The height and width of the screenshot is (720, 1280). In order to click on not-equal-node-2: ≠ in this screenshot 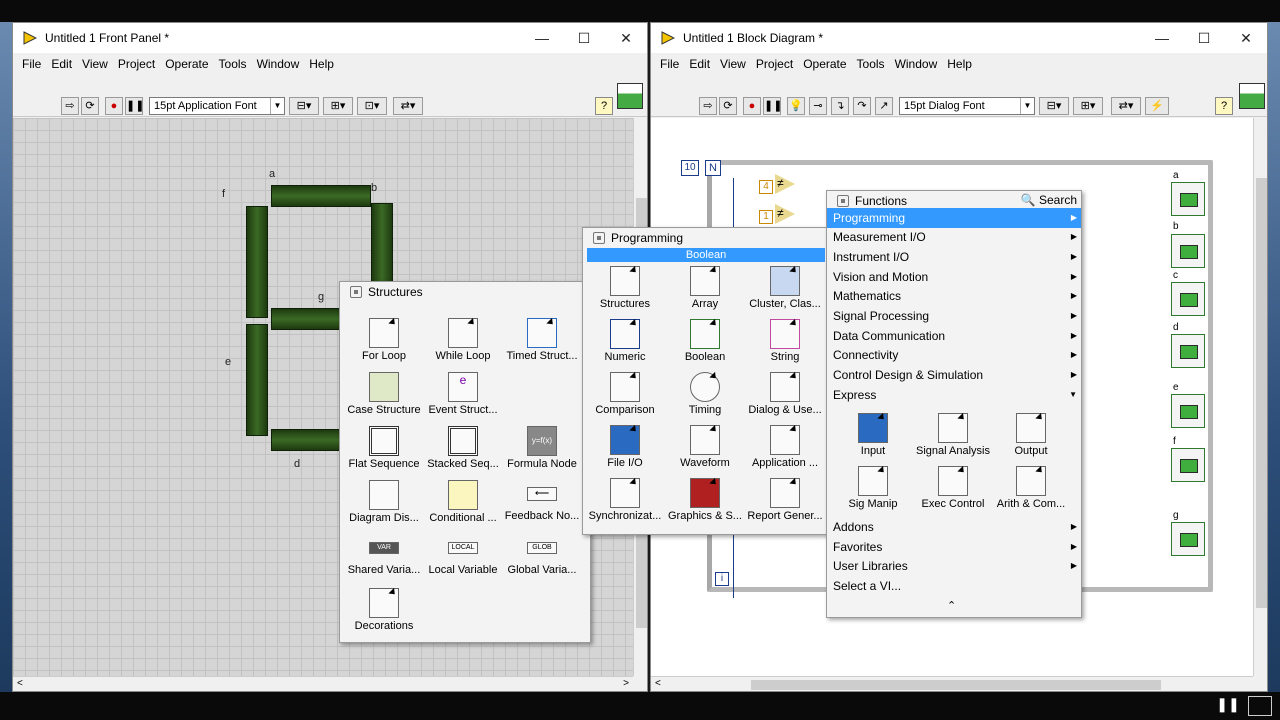, I will do `click(785, 214)`.